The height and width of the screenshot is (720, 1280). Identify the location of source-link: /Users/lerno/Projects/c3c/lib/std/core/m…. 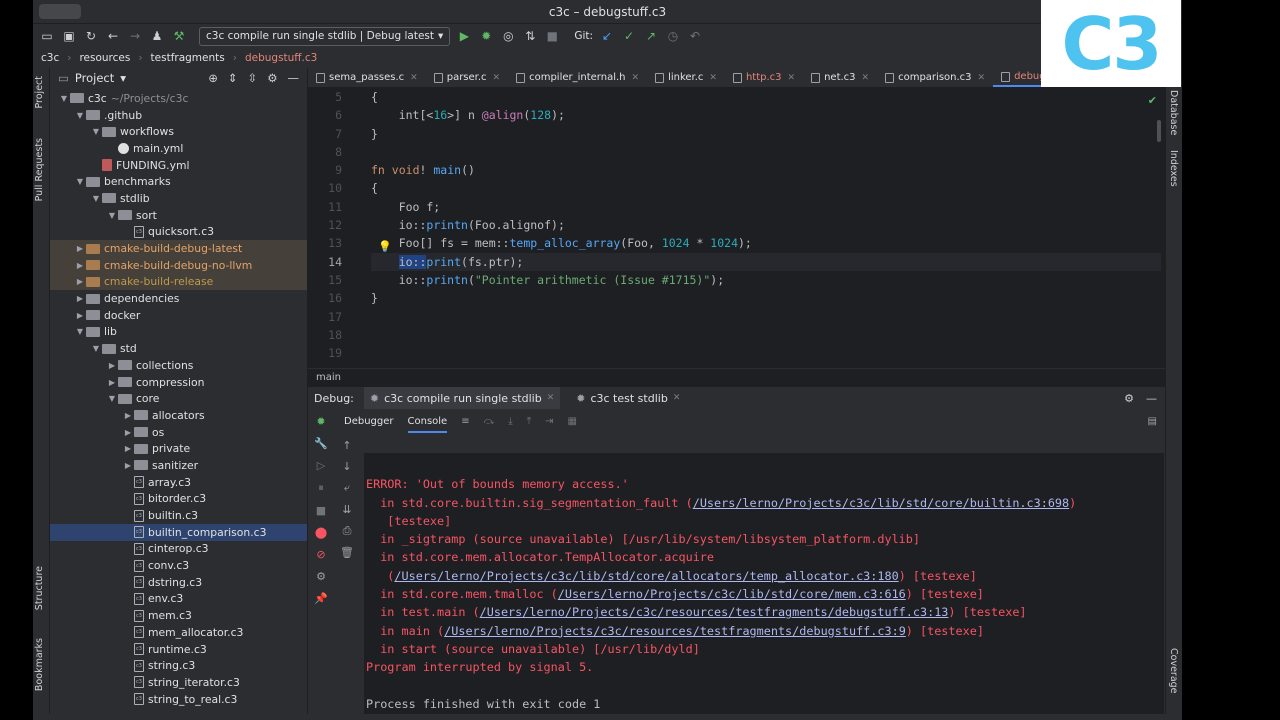
(732, 594).